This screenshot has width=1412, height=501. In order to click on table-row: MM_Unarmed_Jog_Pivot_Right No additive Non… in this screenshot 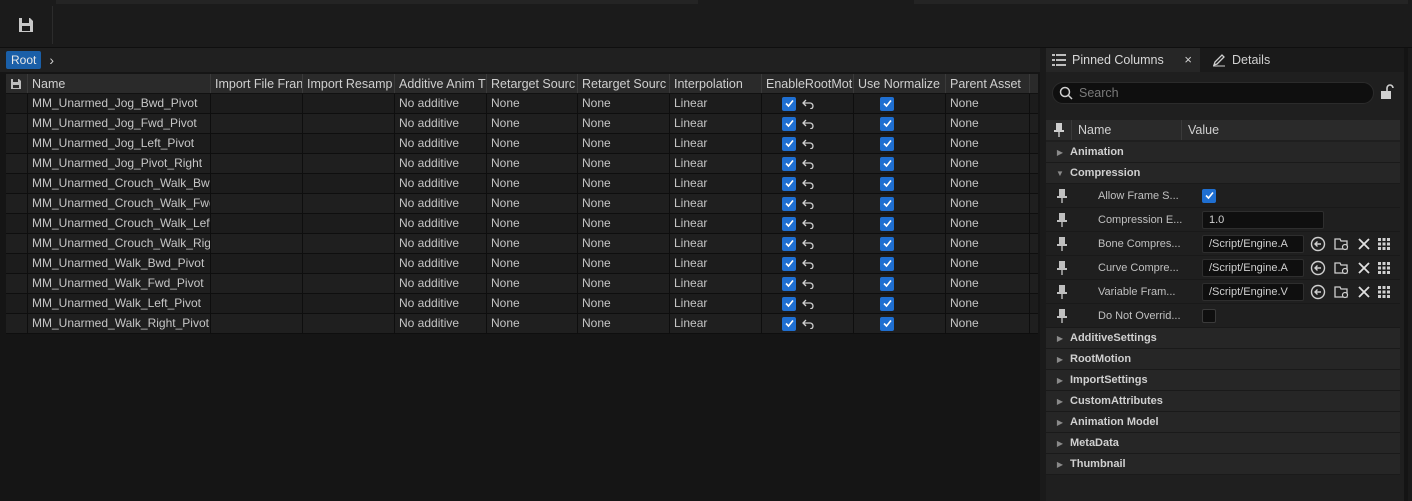, I will do `click(522, 164)`.